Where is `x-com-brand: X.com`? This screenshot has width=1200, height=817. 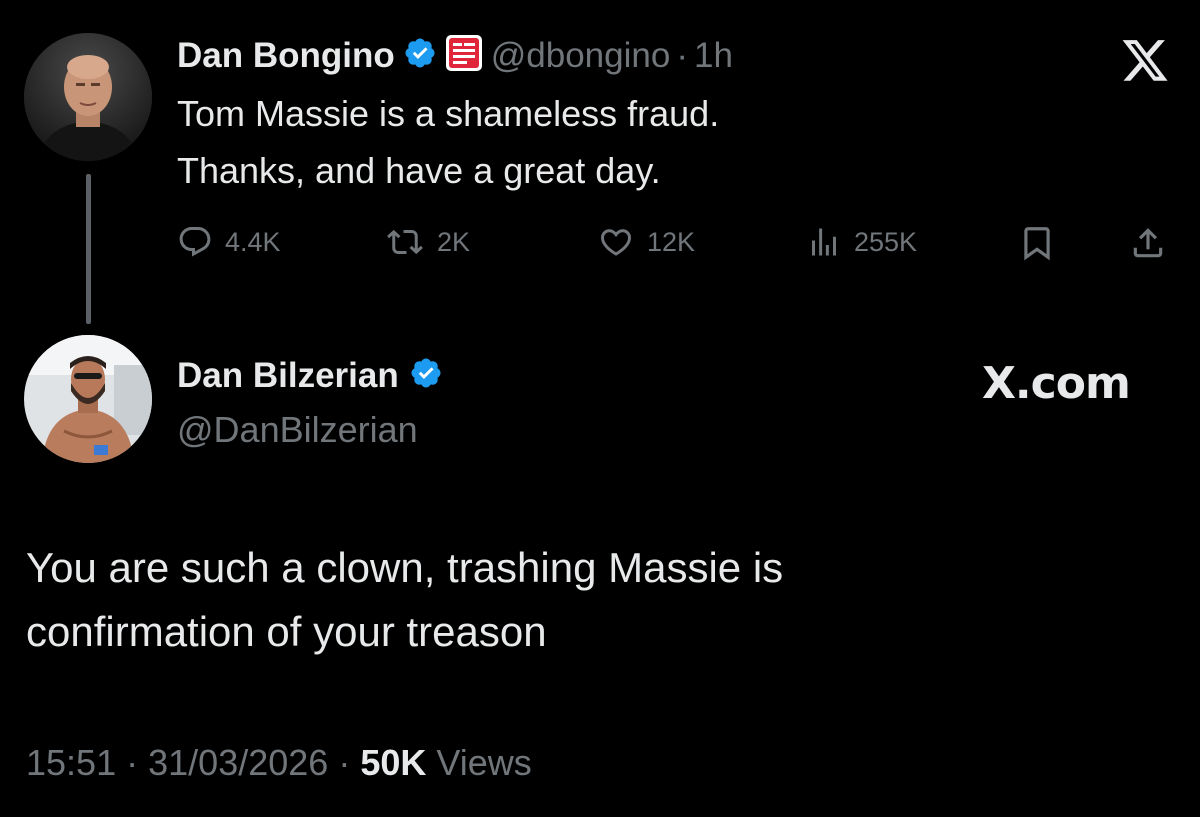 x-com-brand: X.com is located at coordinates (1056, 383).